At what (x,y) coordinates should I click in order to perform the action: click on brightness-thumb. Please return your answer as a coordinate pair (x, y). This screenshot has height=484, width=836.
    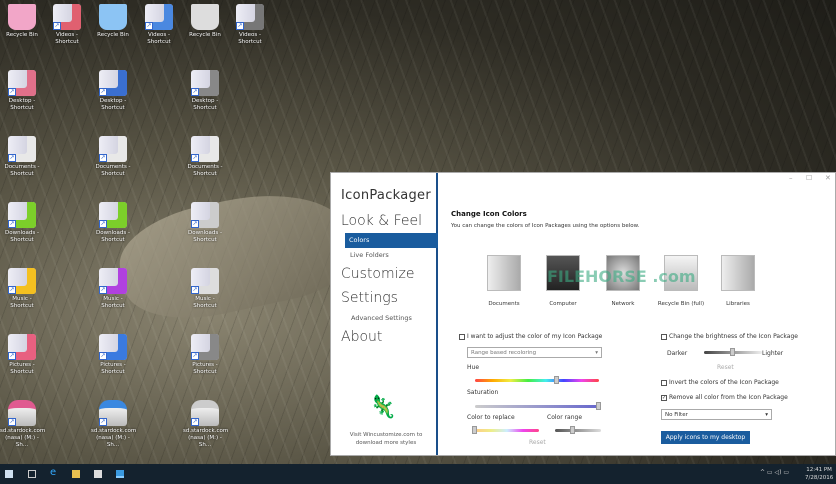
    Looking at the image, I should click on (732, 352).